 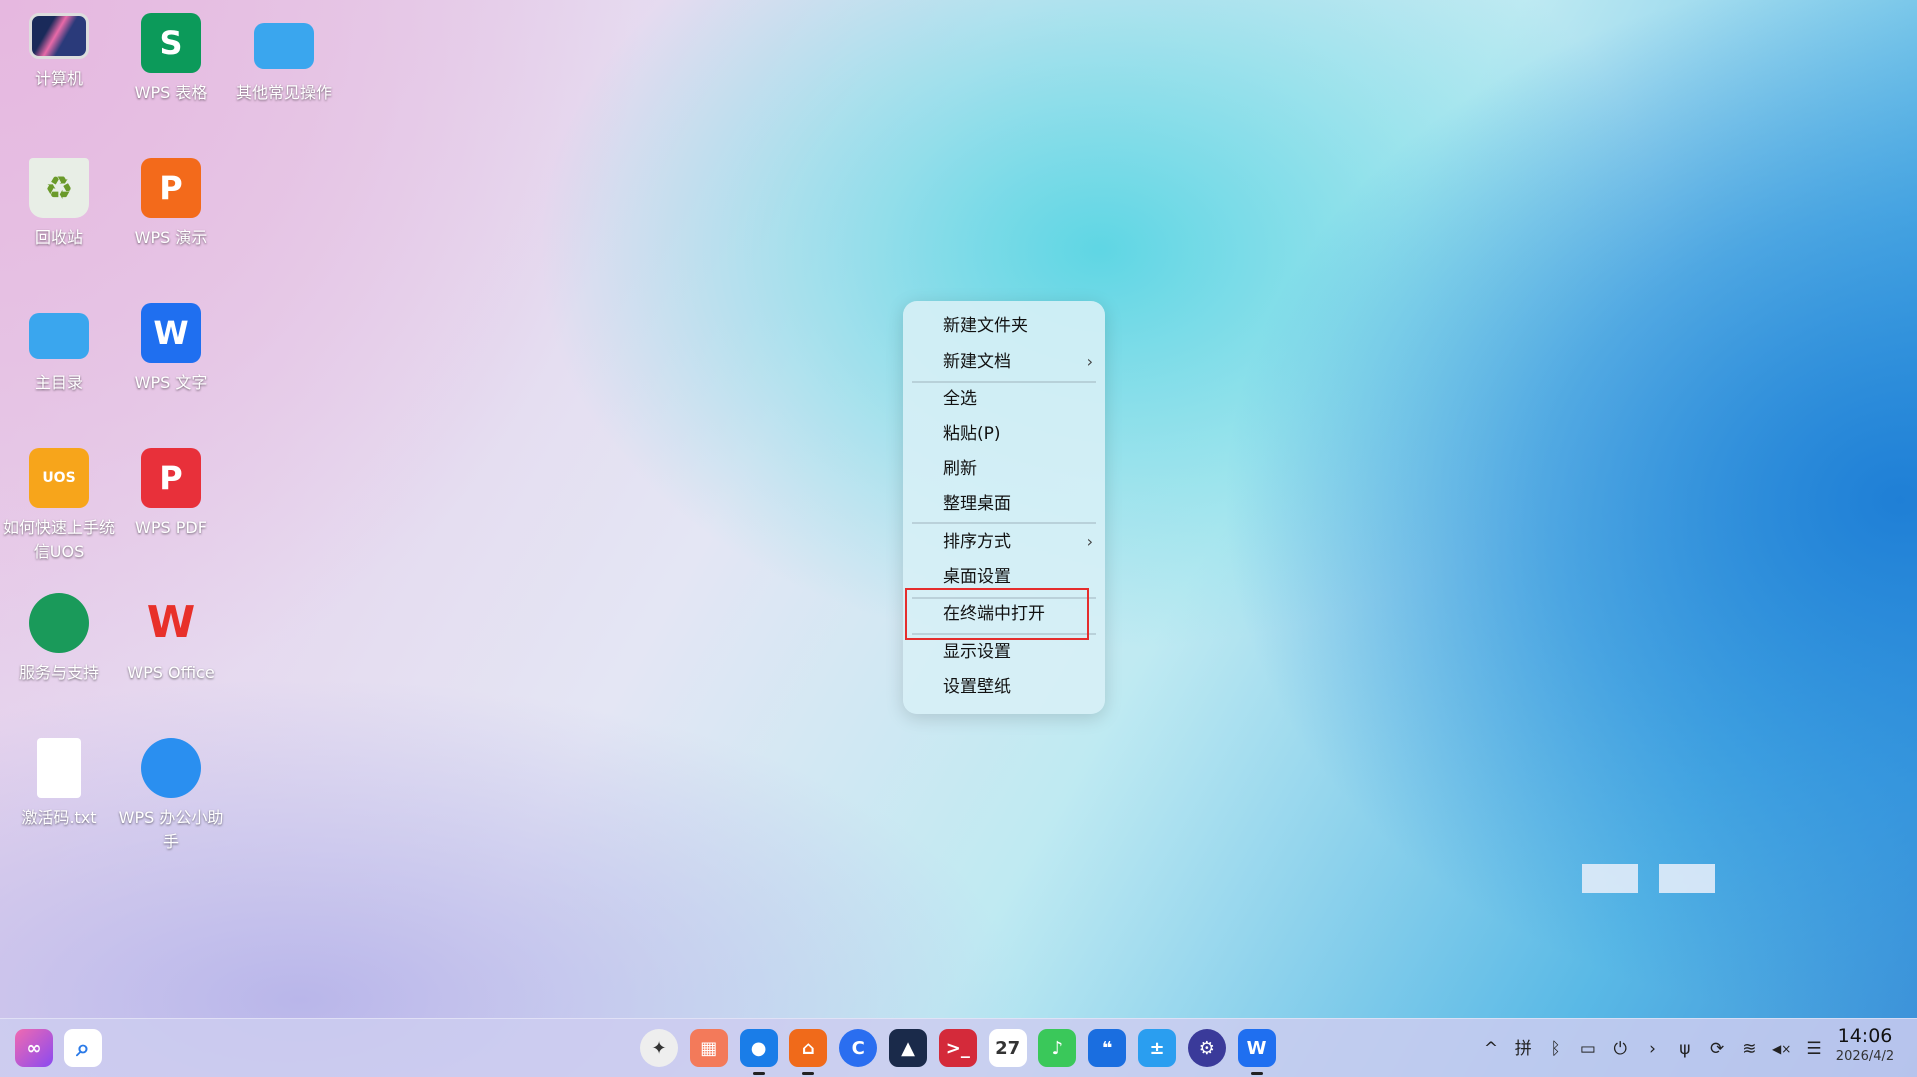 I want to click on desktop-icon-label: WPS PDF, so click(x=171, y=527).